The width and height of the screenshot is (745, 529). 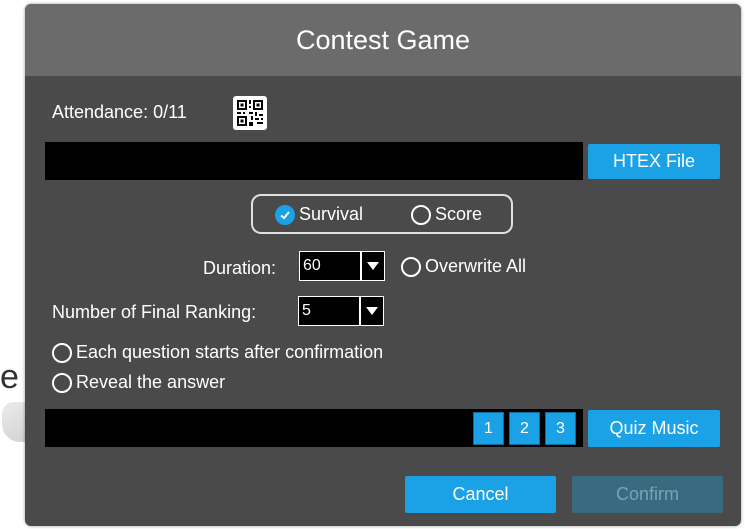 What do you see at coordinates (306, 310) in the screenshot?
I see `final-ranking-value: 5` at bounding box center [306, 310].